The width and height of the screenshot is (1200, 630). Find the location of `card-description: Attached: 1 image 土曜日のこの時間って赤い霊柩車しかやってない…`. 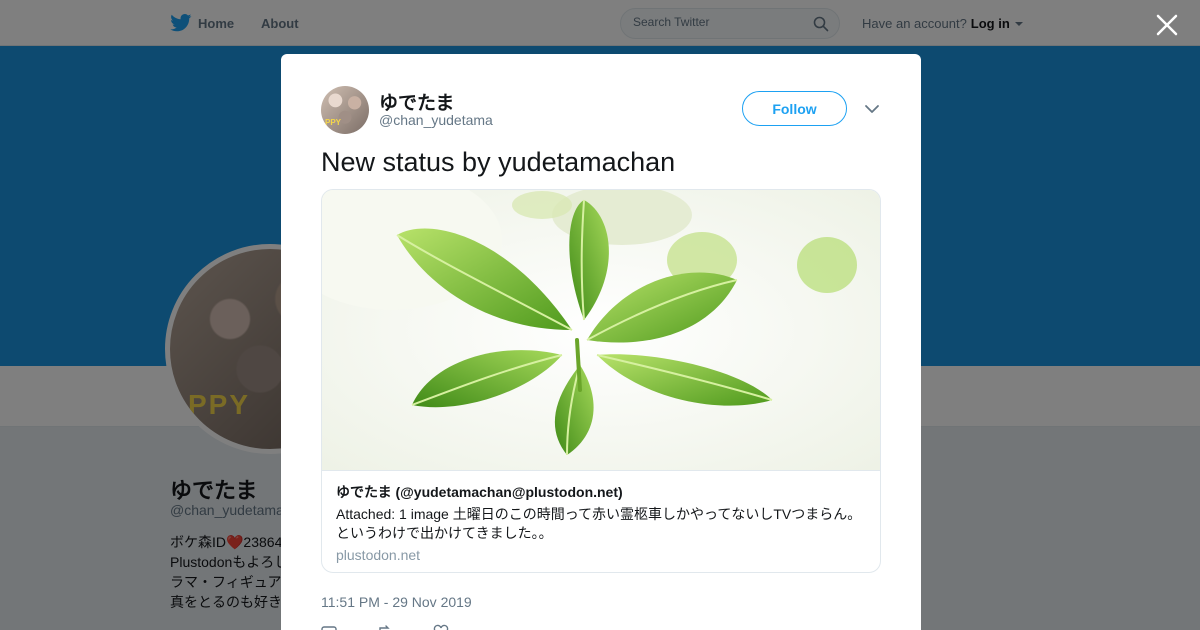

card-description: Attached: 1 image 土曜日のこの時間って赤い霊柩車しかやってない… is located at coordinates (599, 523).